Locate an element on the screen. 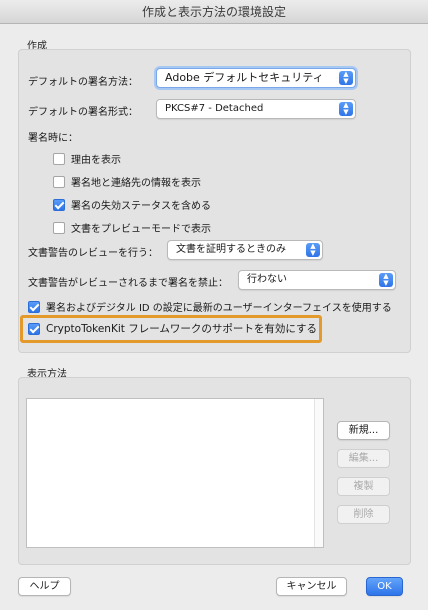 The image size is (428, 610). show-reason-checkbox: 理由を表示 is located at coordinates (87, 159).